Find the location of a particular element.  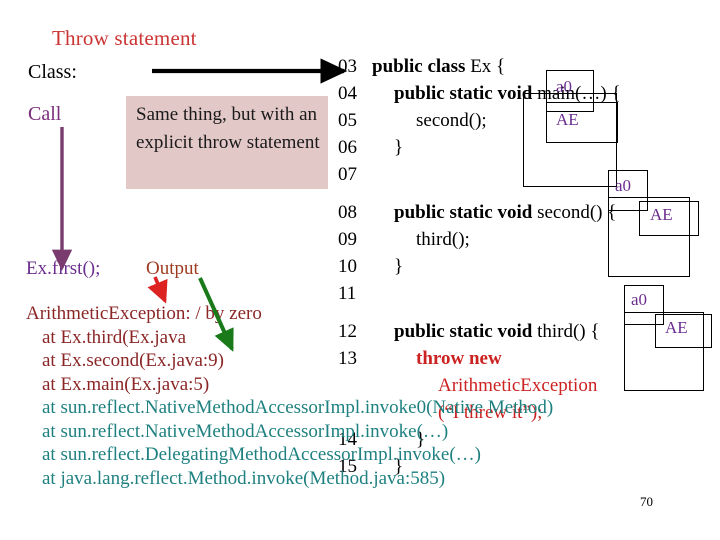

a0-label-second: a0 is located at coordinates (623, 185).